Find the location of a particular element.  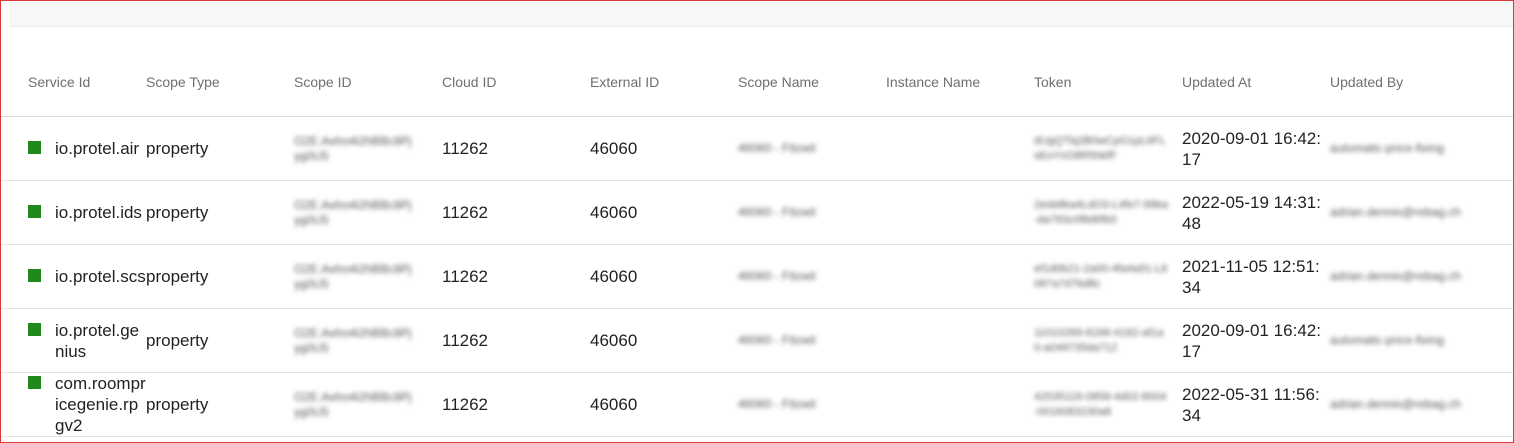

column-header-scope-id: Scope ID is located at coordinates (368, 82).